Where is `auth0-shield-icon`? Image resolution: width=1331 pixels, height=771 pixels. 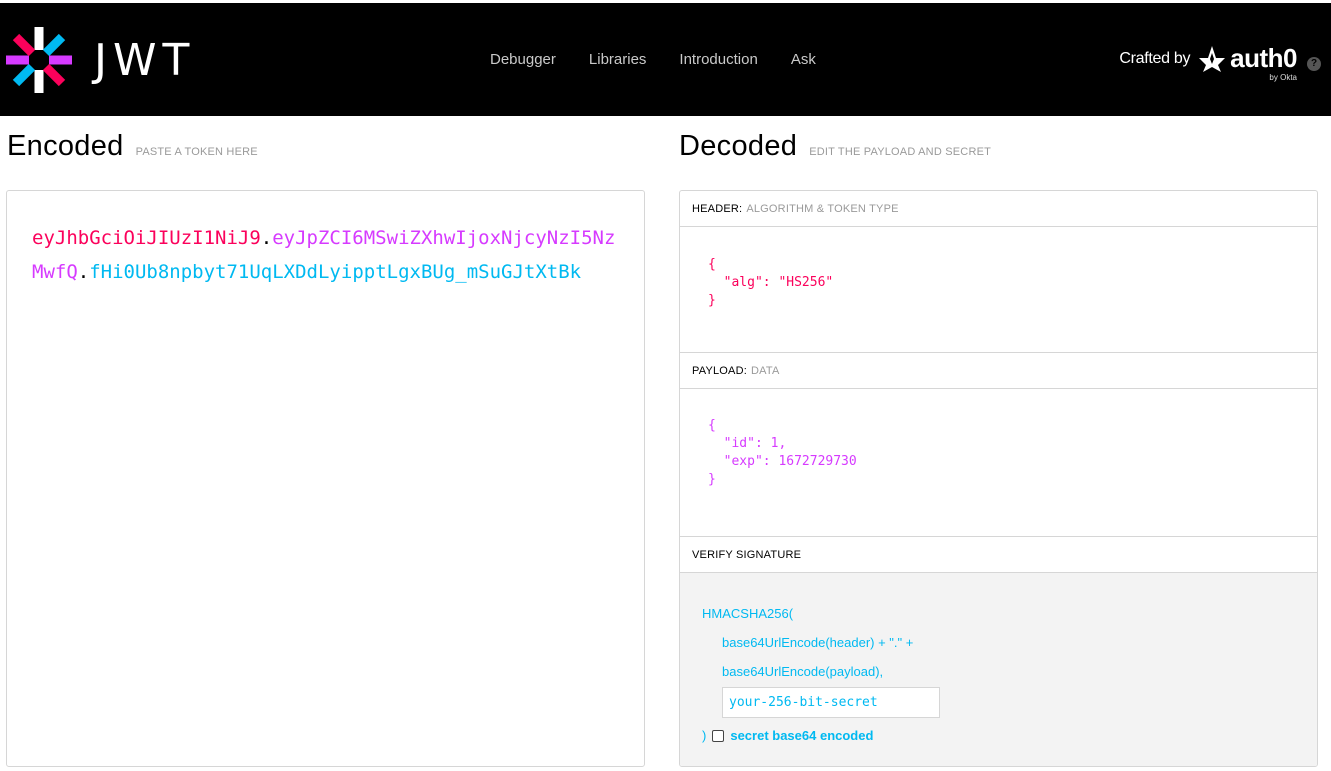
auth0-shield-icon is located at coordinates (1212, 58).